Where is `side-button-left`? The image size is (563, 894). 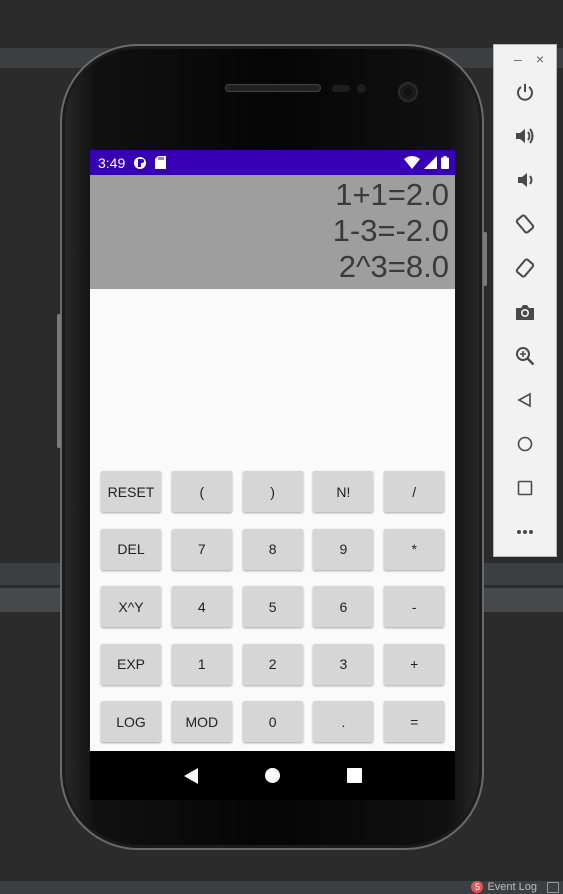 side-button-left is located at coordinates (59, 381).